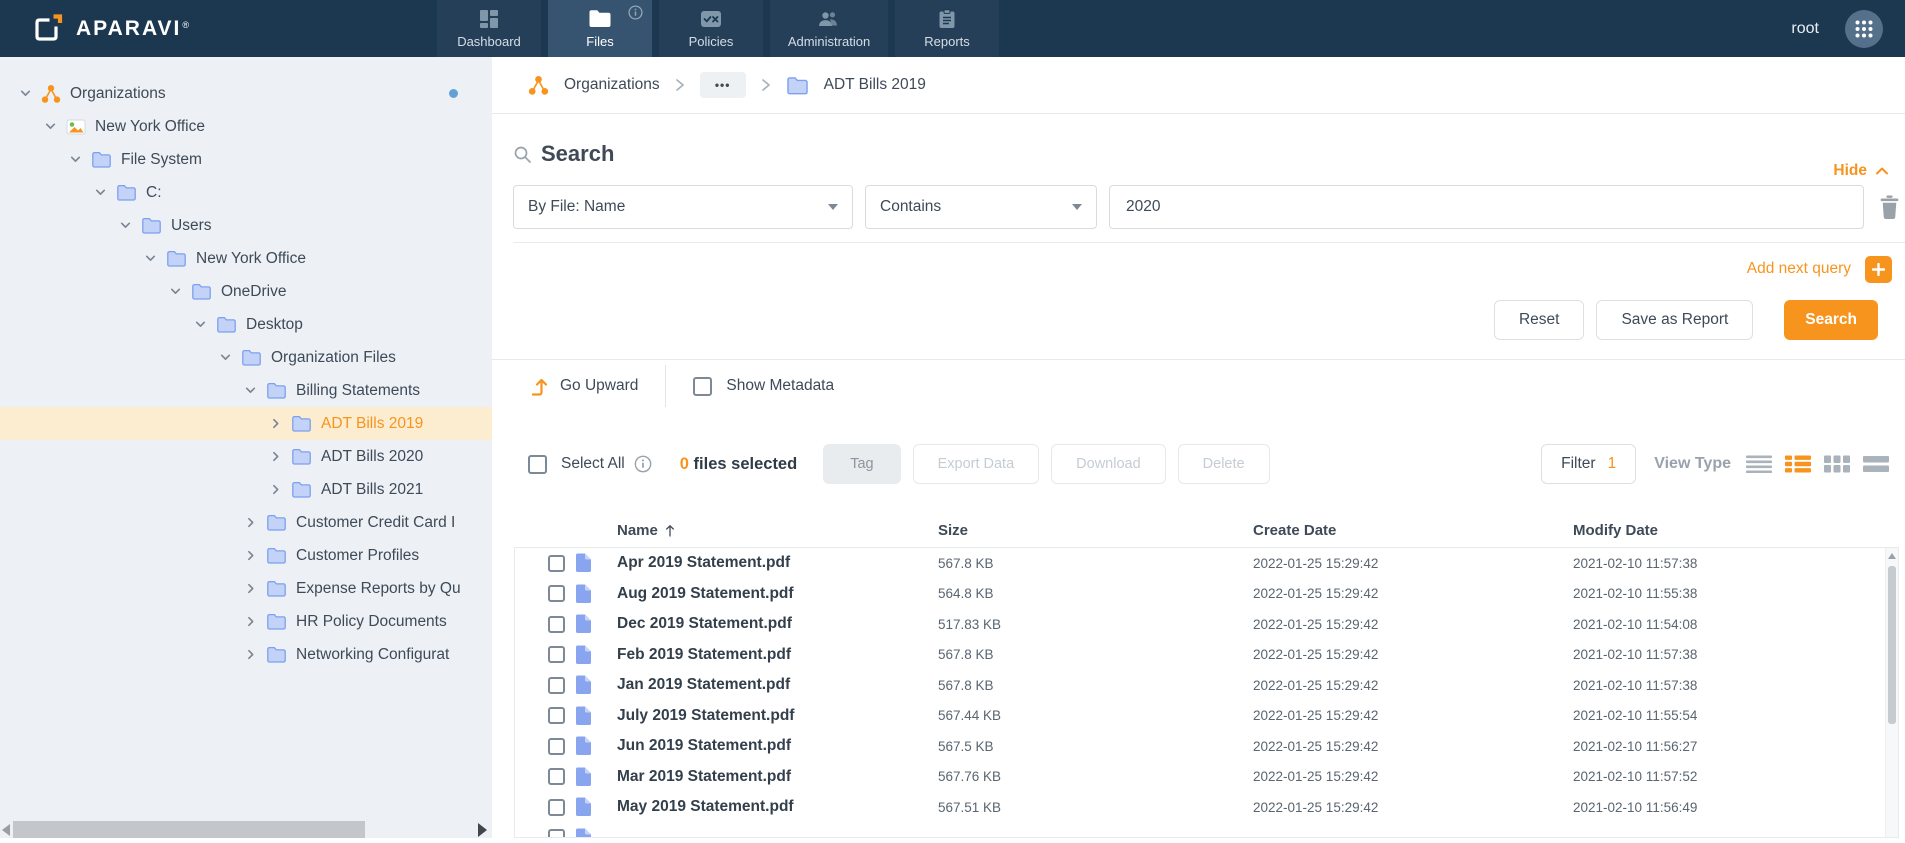 This screenshot has height=843, width=1905. I want to click on sidebar-horizontal-scrollbar, so click(246, 829).